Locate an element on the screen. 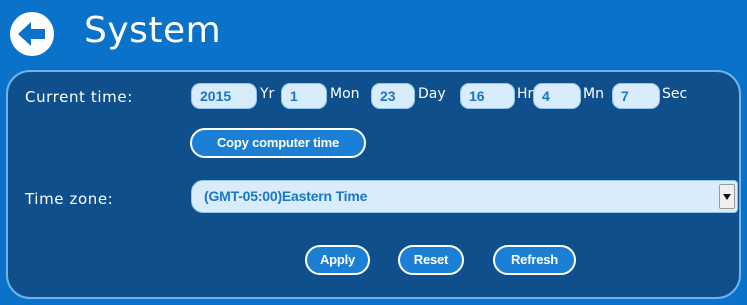 This screenshot has height=305, width=747. year-input is located at coordinates (224, 96).